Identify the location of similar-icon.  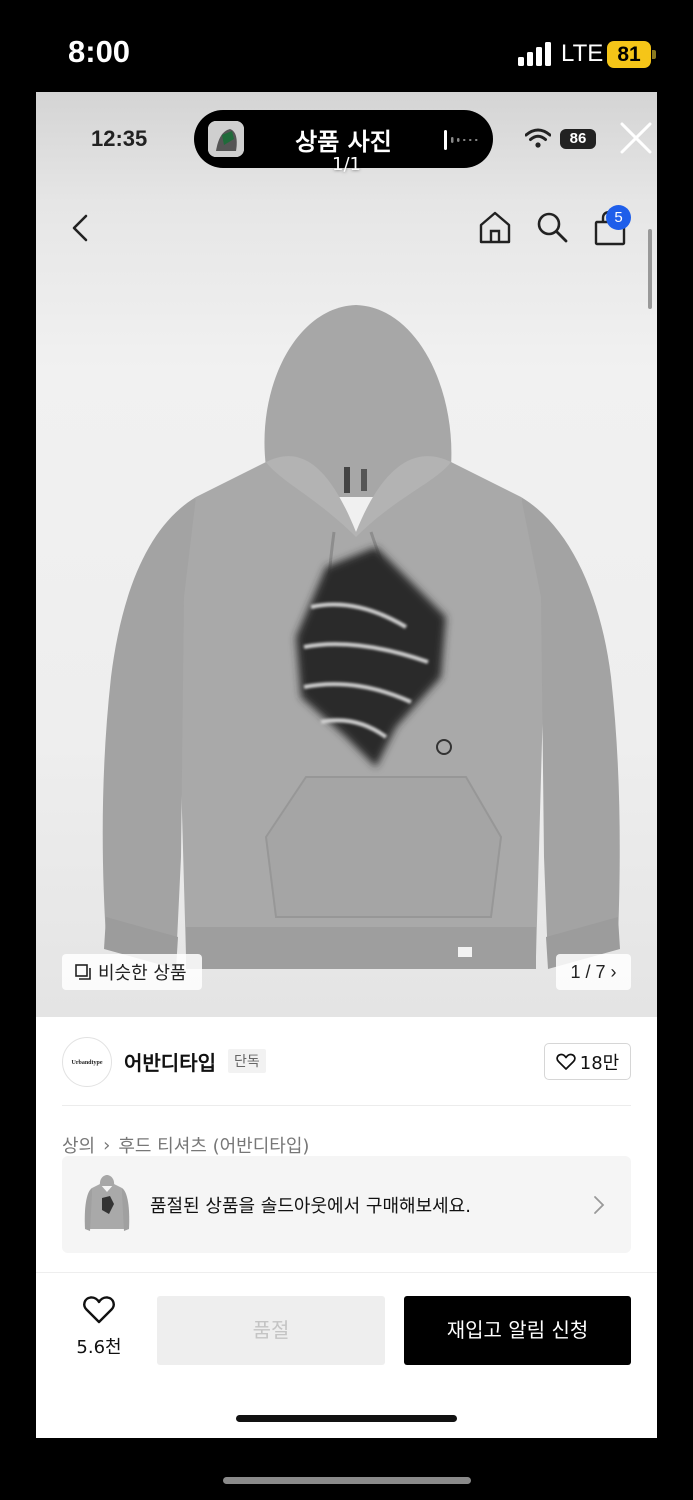
(83, 972).